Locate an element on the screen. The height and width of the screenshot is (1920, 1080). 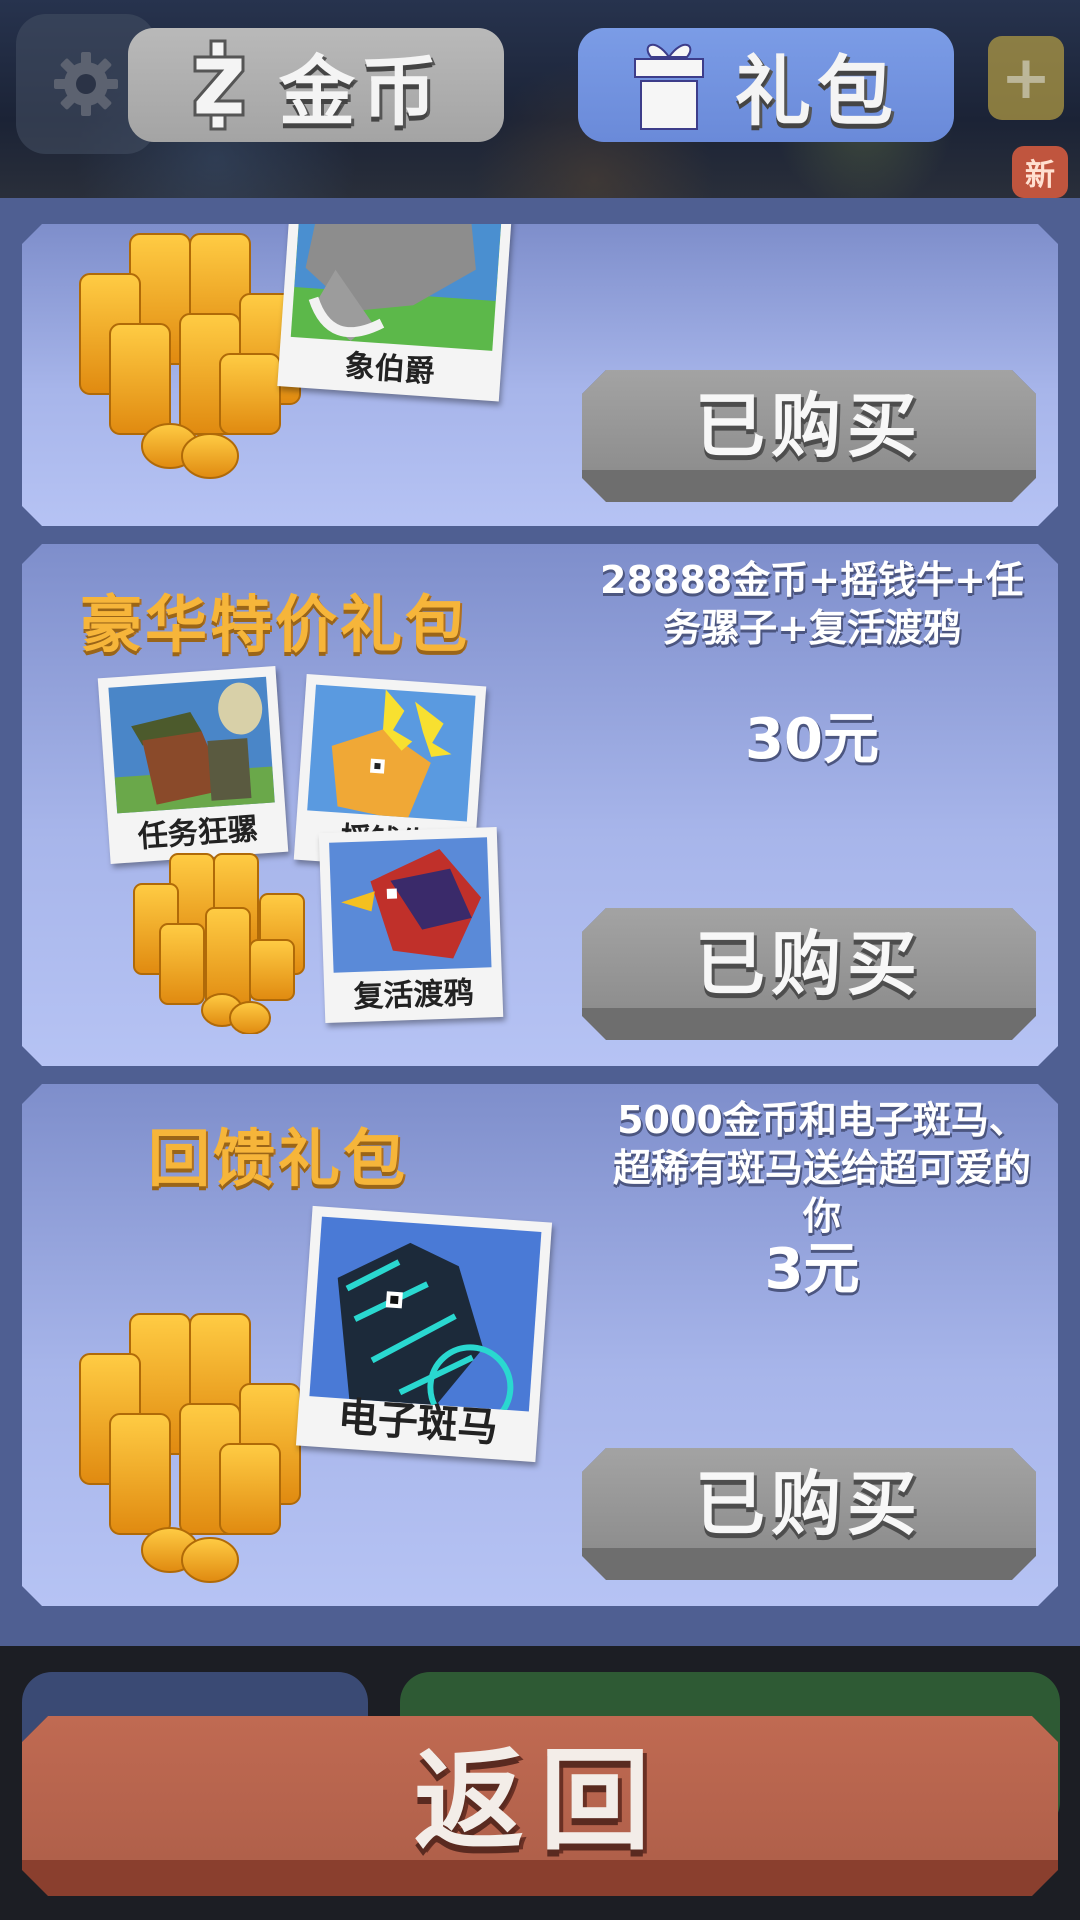
zebra-image is located at coordinates (425, 1314).